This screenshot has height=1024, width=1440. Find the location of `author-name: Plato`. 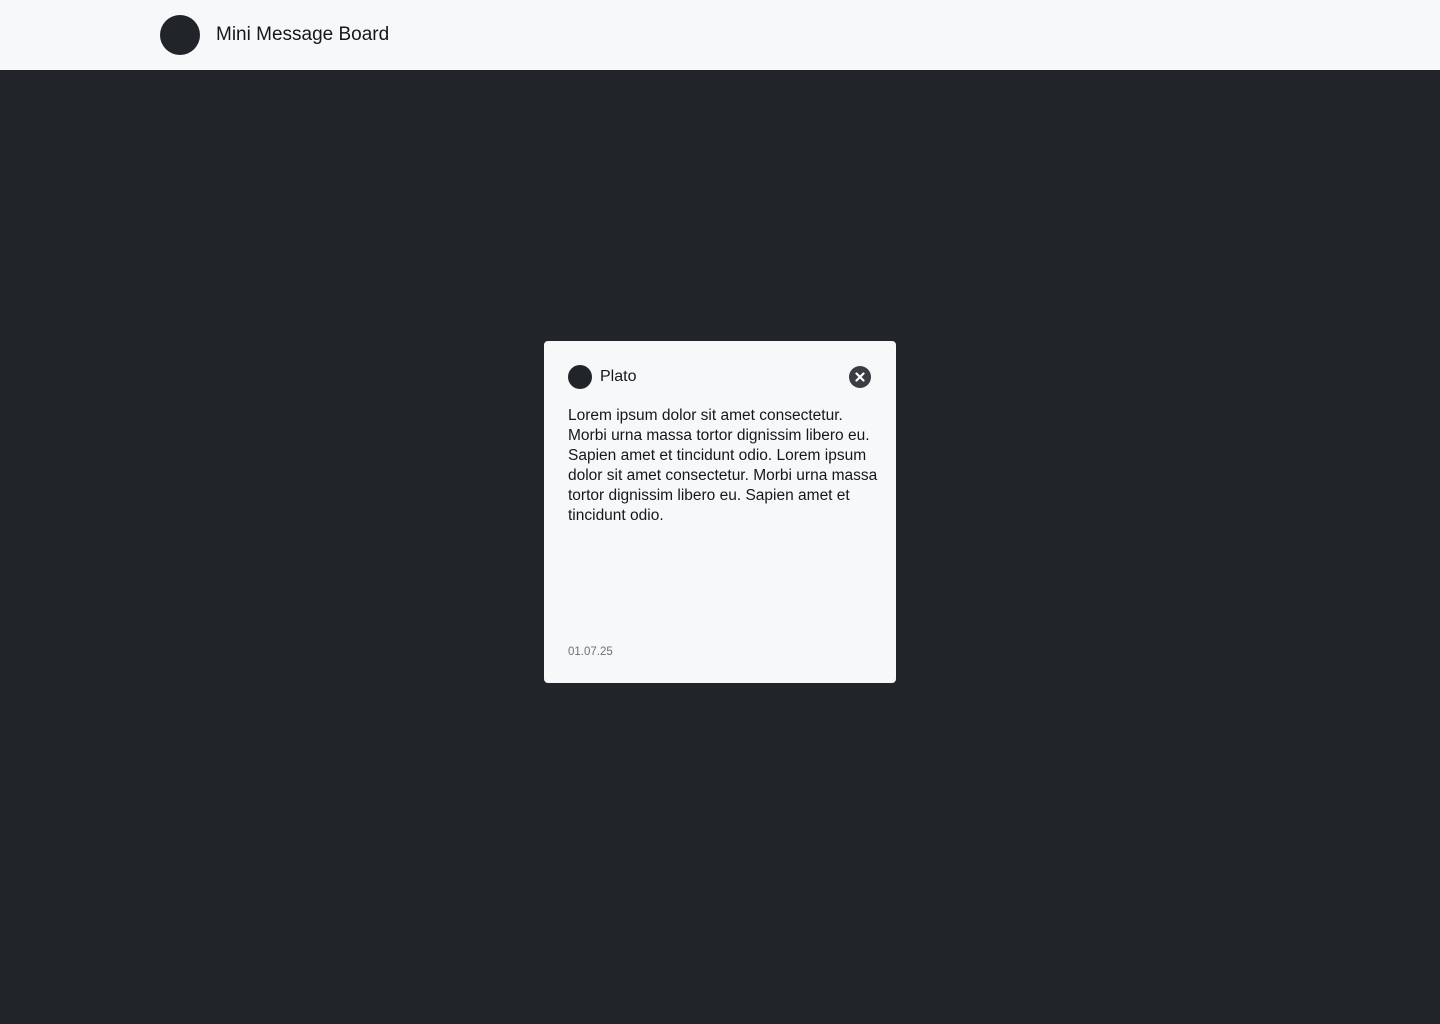

author-name: Plato is located at coordinates (618, 376).